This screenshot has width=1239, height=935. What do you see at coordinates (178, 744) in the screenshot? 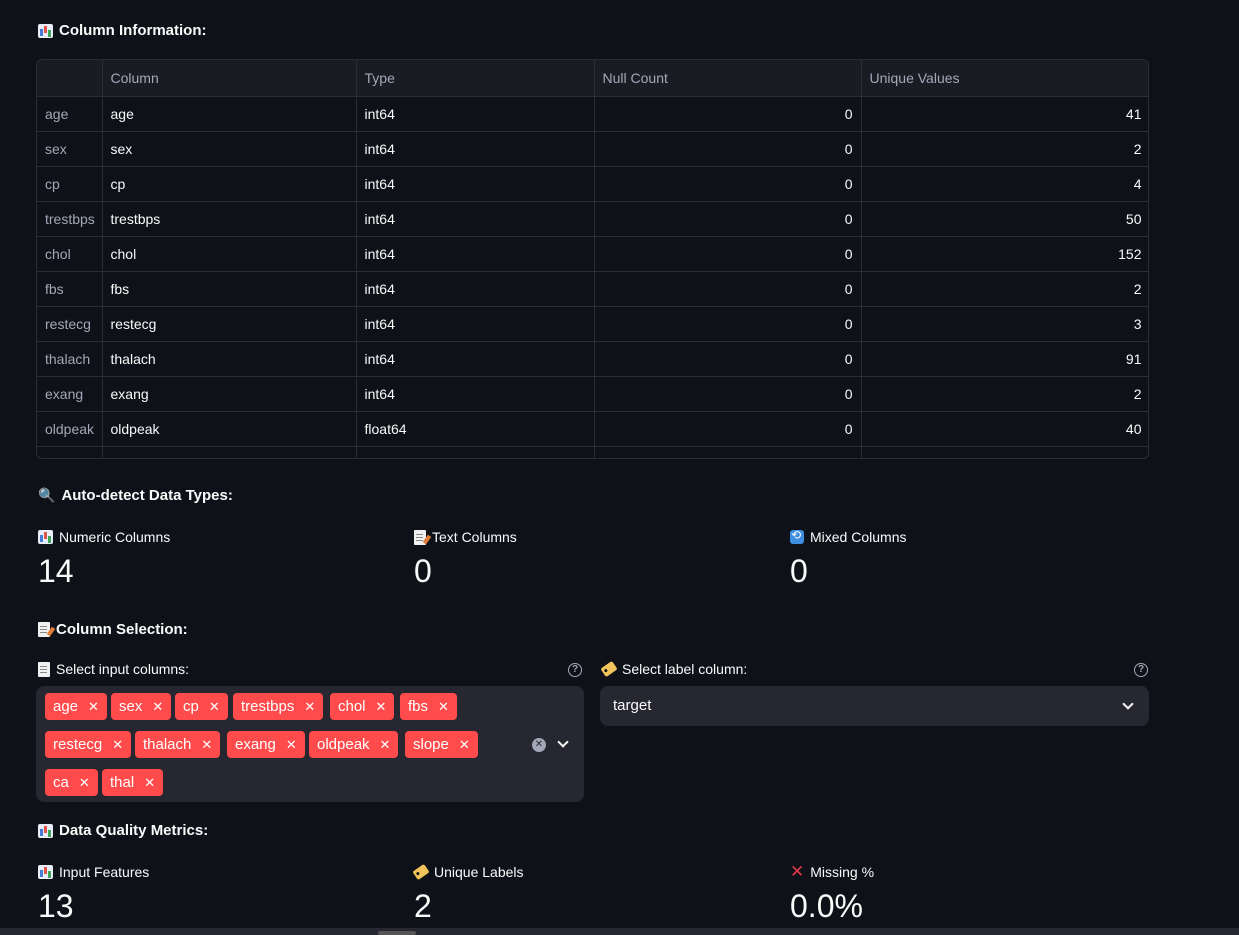
I see `chip-thalach: thalach ✕` at bounding box center [178, 744].